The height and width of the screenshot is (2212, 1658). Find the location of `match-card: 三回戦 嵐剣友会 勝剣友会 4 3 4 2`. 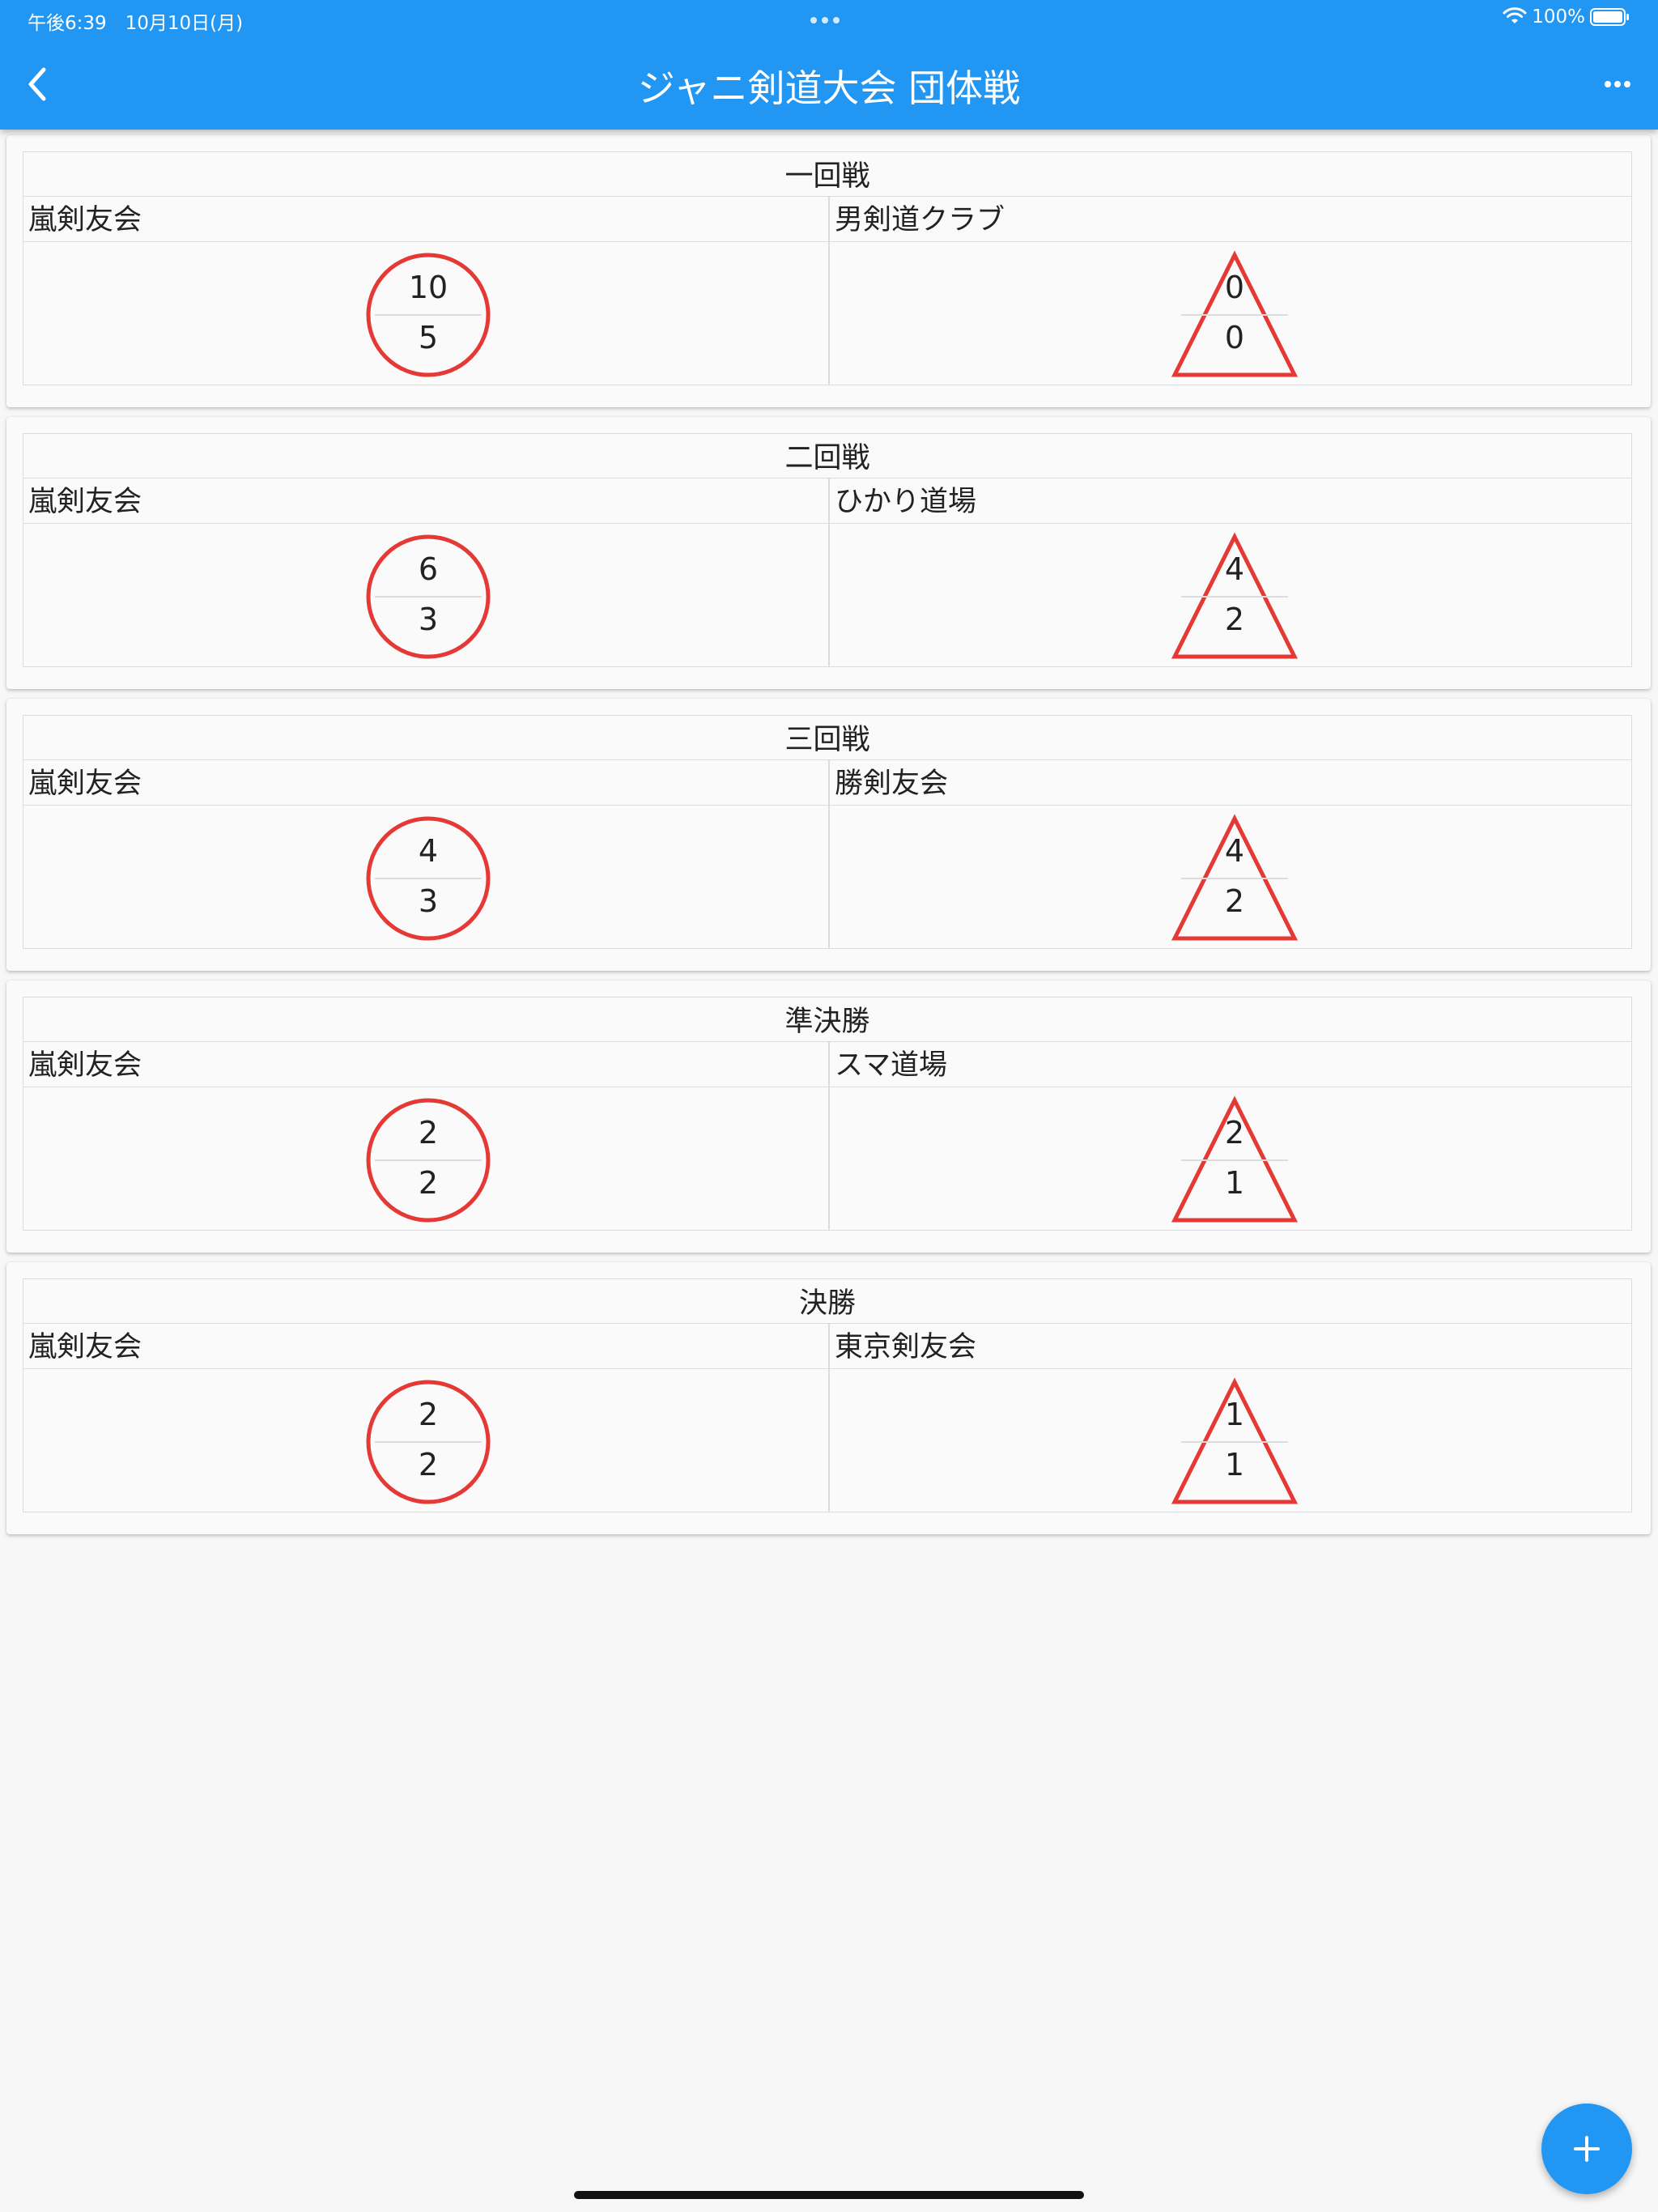

match-card: 三回戦 嵐剣友会 勝剣友会 4 3 4 2 is located at coordinates (828, 835).